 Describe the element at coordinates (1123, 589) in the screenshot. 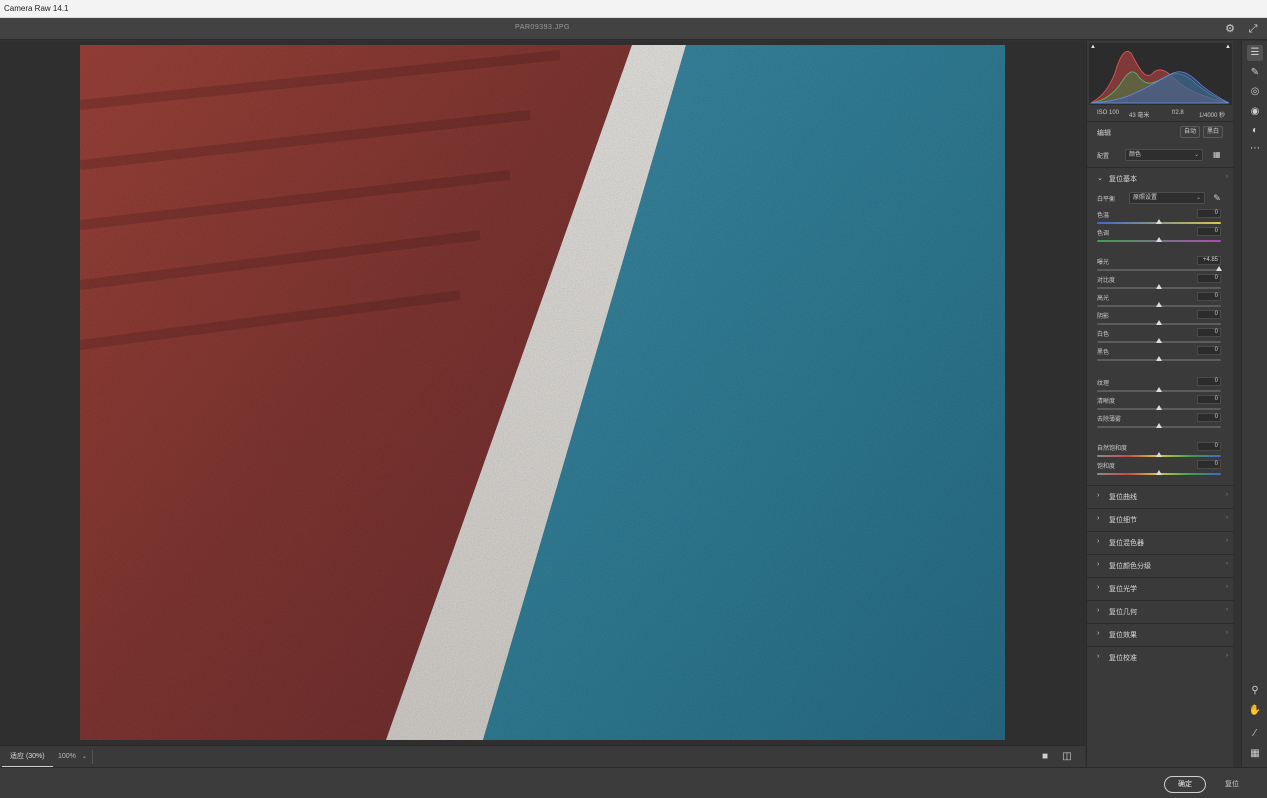

I see `section-title: 复位光学` at that location.